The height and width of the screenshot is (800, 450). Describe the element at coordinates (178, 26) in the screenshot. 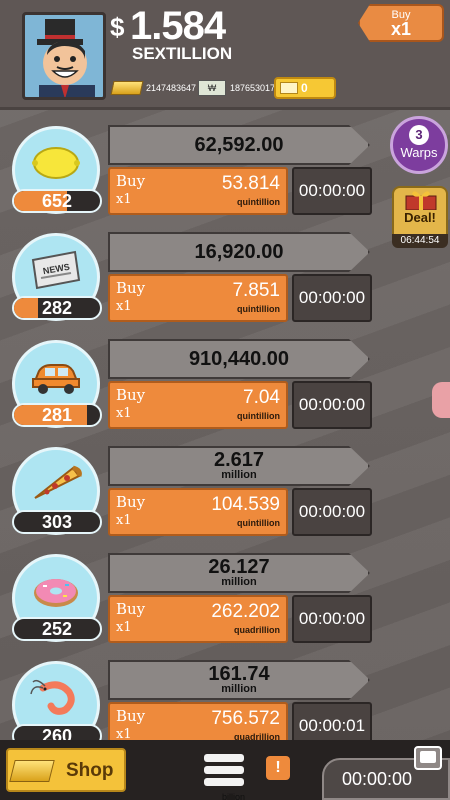

I see `money-value: 1.584` at that location.